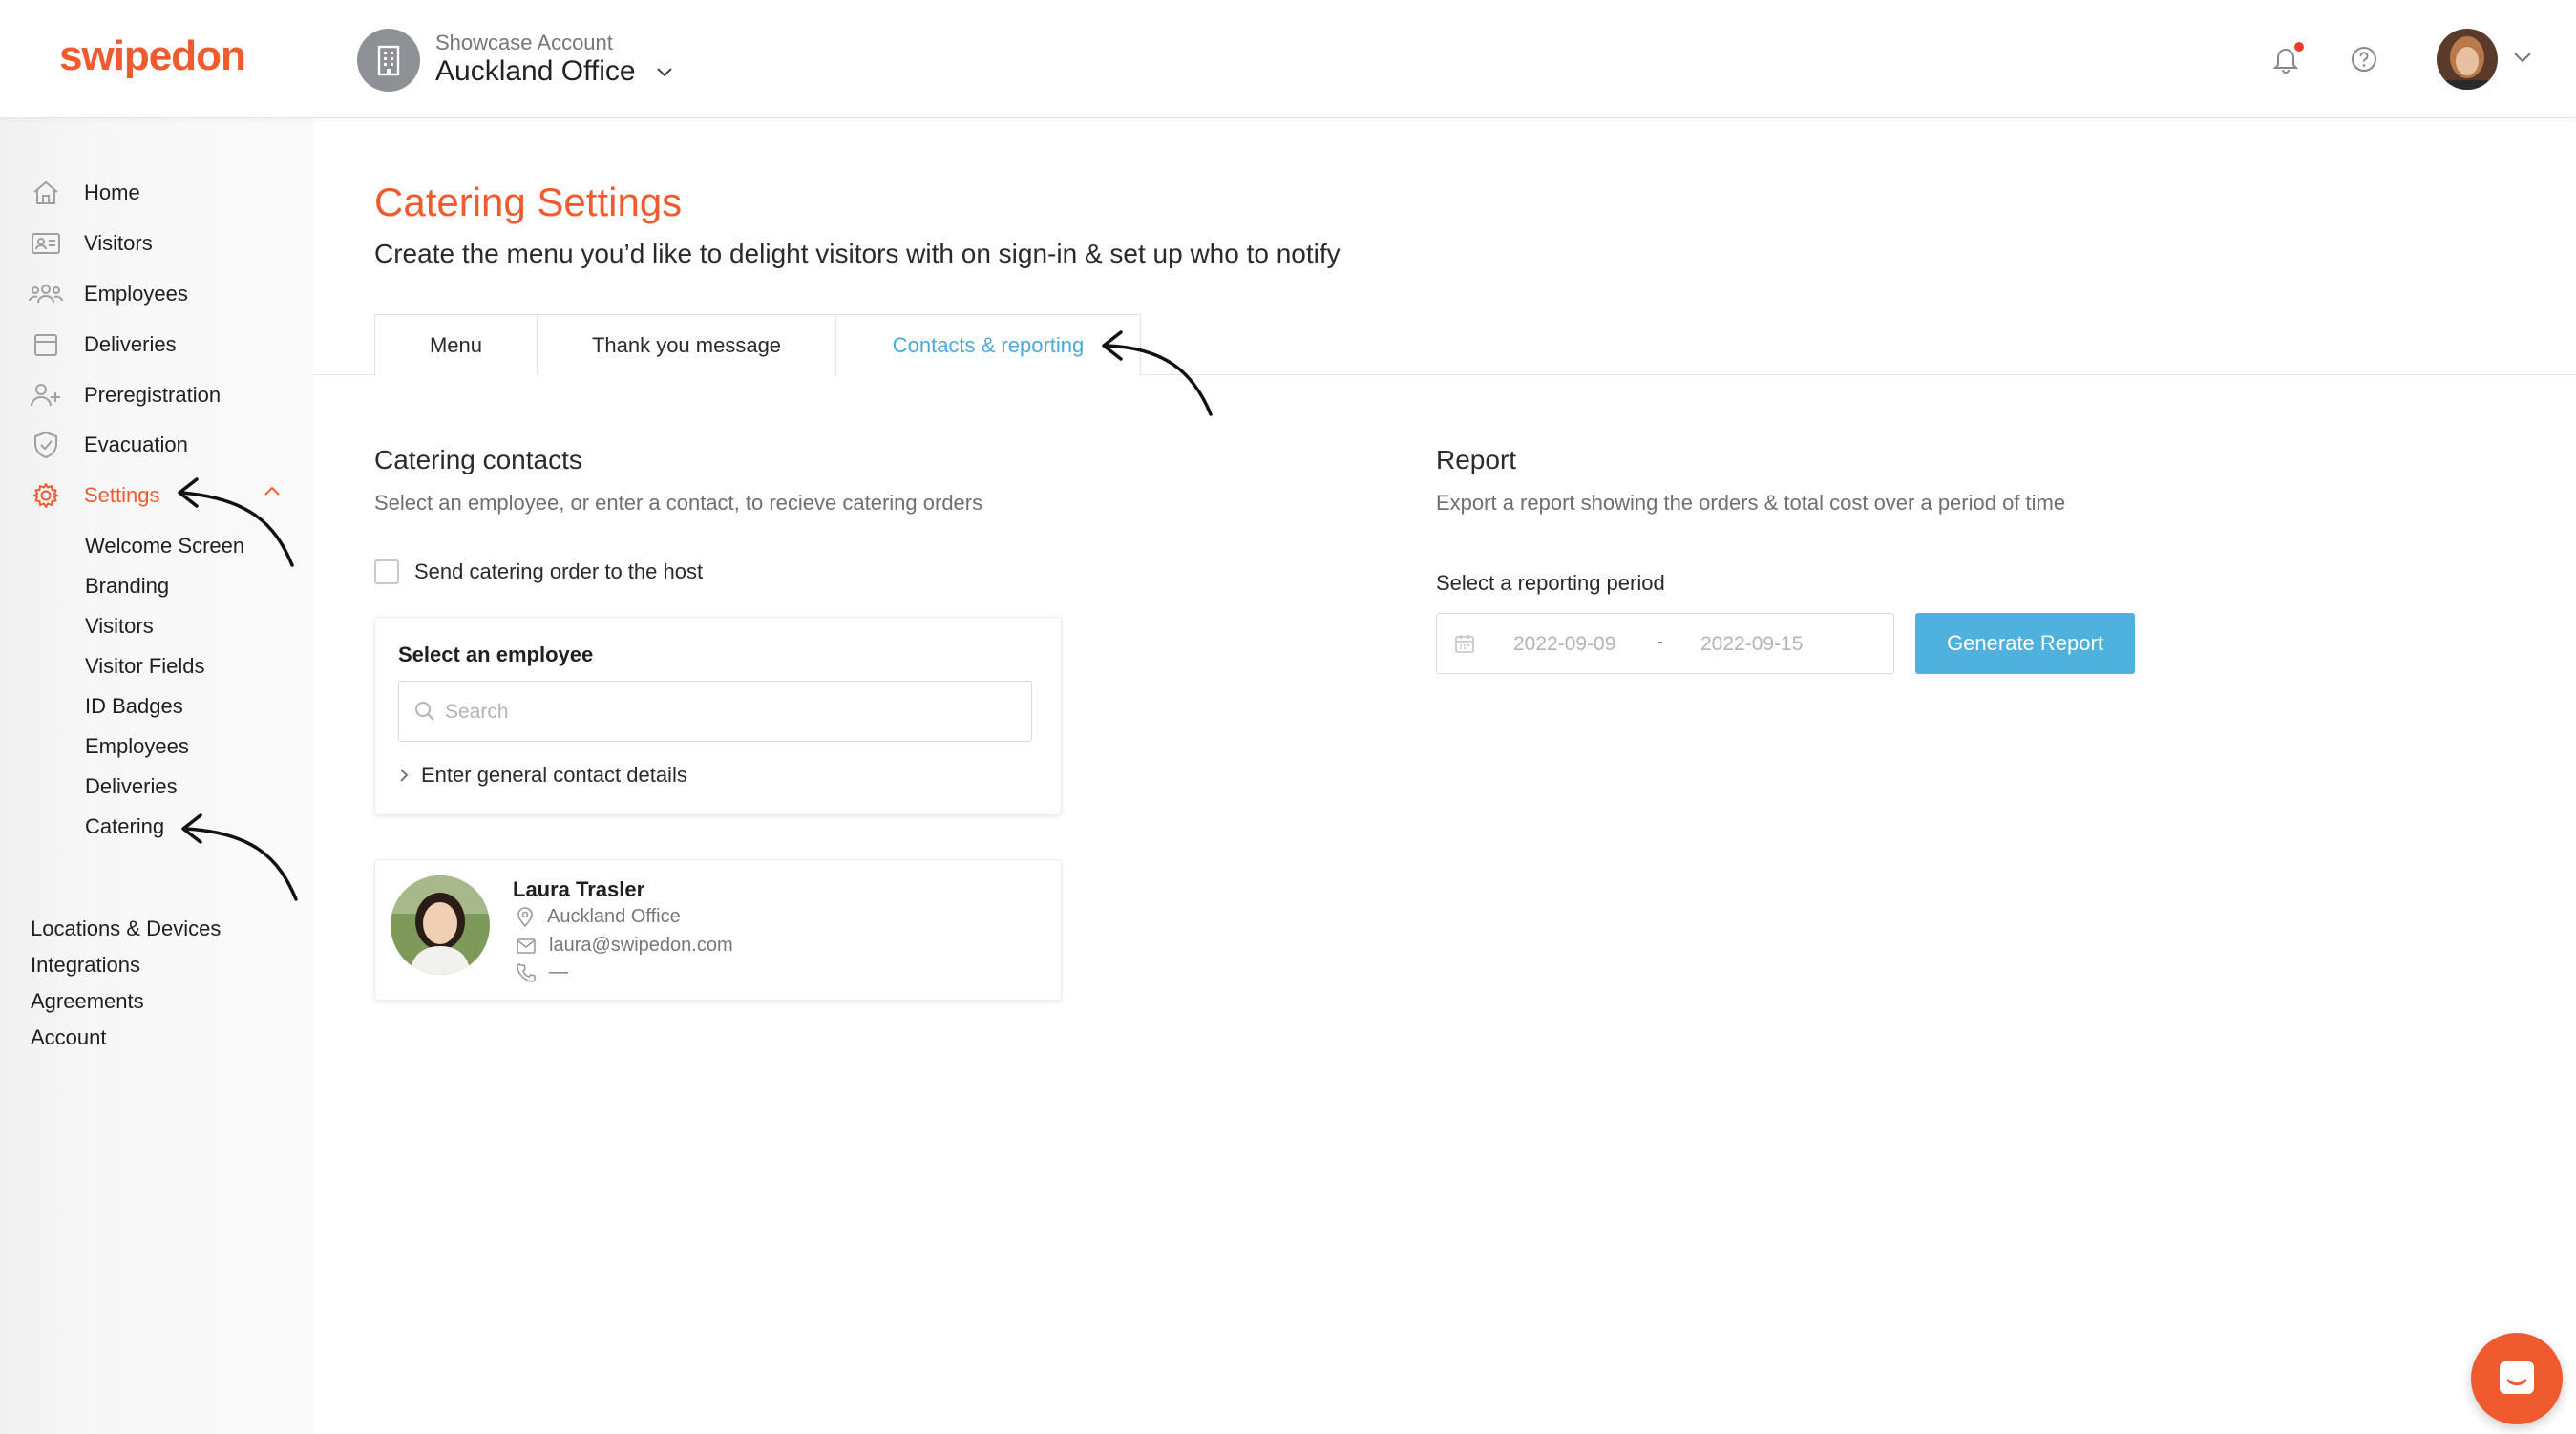 This screenshot has height=1434, width=2576. What do you see at coordinates (126, 929) in the screenshot?
I see `sidebar-item-locations-devices: Locations & Devices` at bounding box center [126, 929].